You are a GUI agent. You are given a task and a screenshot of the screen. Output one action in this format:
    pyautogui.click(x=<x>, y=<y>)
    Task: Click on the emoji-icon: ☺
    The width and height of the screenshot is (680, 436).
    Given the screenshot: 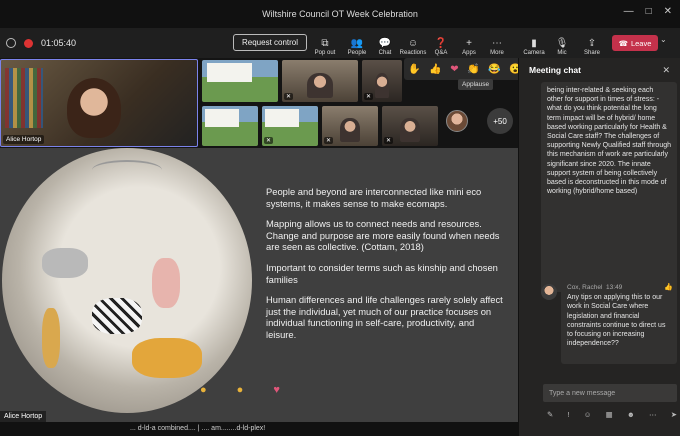 What is the action you would take?
    pyautogui.click(x=588, y=414)
    